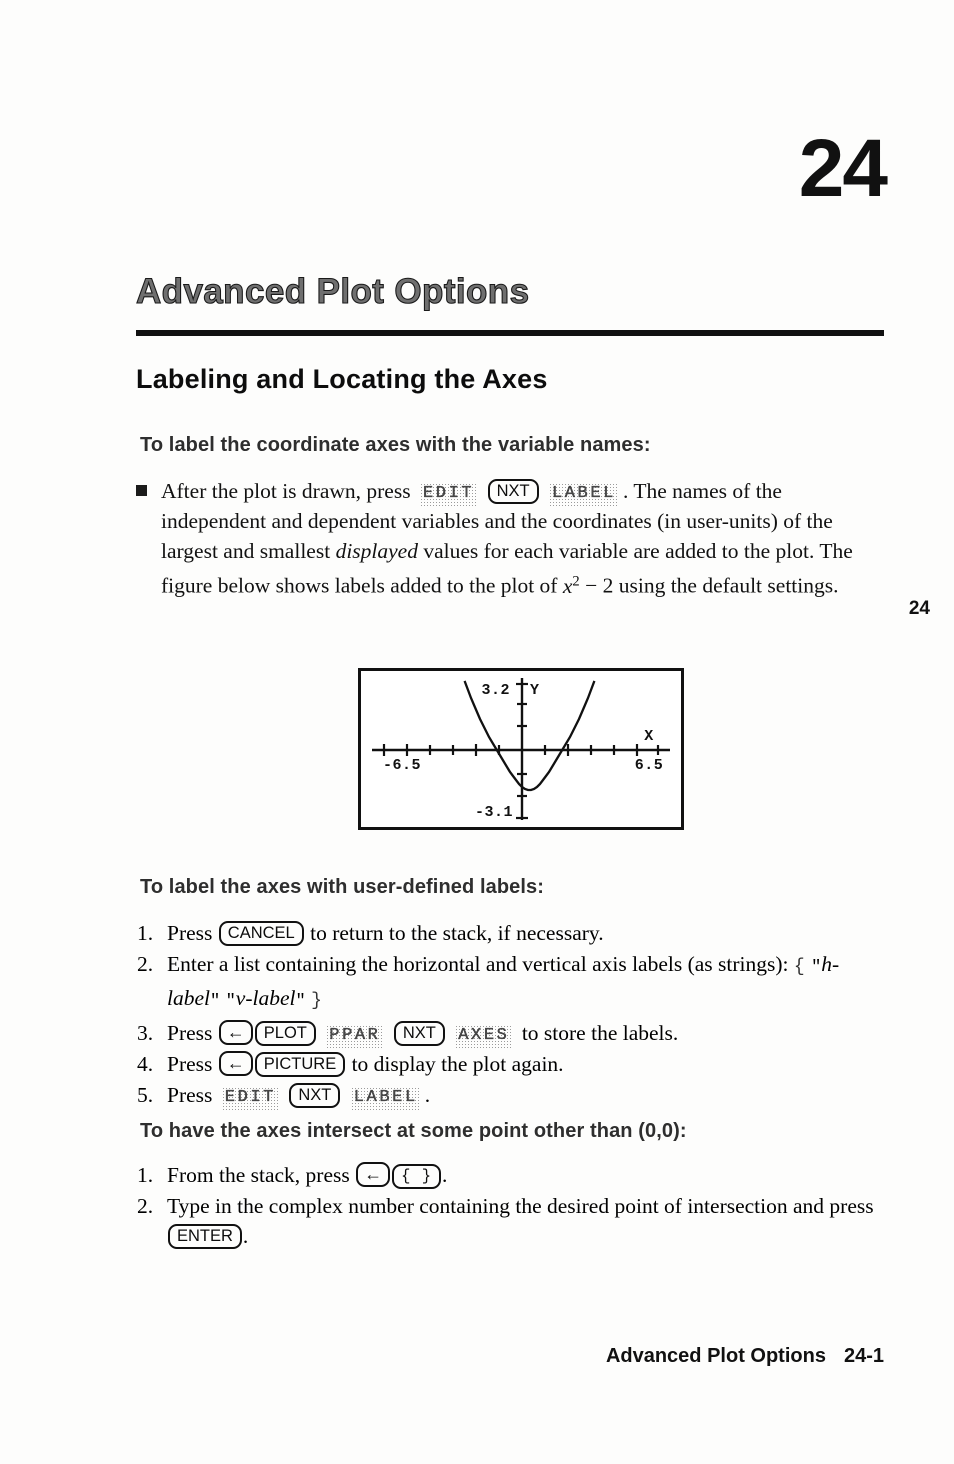 The width and height of the screenshot is (954, 1464). I want to click on math-expression: x2, so click(571, 585).